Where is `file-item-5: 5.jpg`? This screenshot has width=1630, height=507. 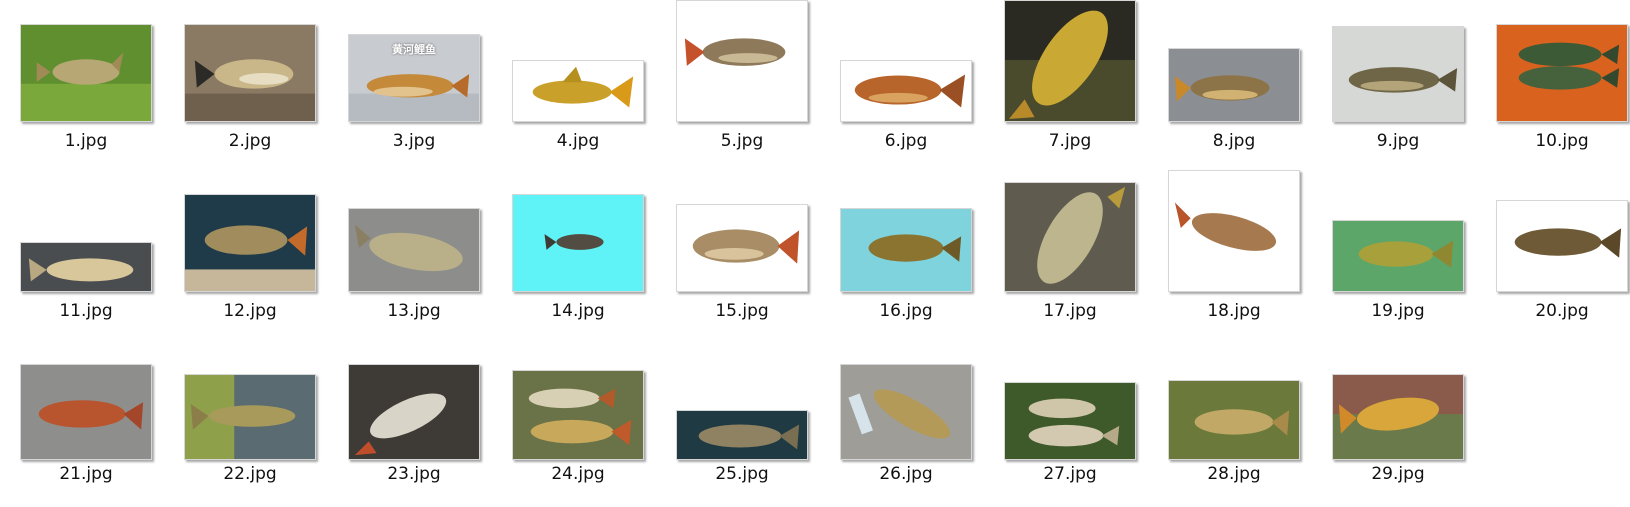
file-item-5: 5.jpg is located at coordinates (745, 85).